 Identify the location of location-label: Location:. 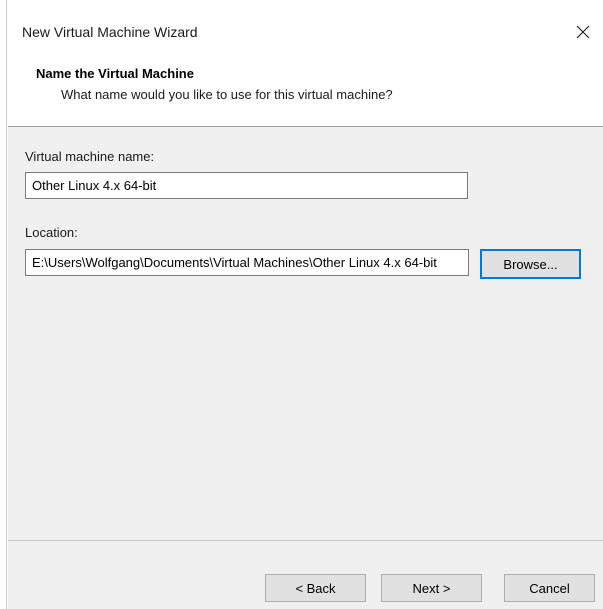
(51, 232).